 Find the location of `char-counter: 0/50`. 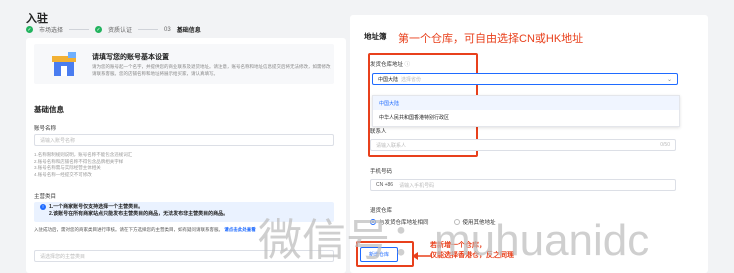

char-counter: 0/50 is located at coordinates (665, 145).